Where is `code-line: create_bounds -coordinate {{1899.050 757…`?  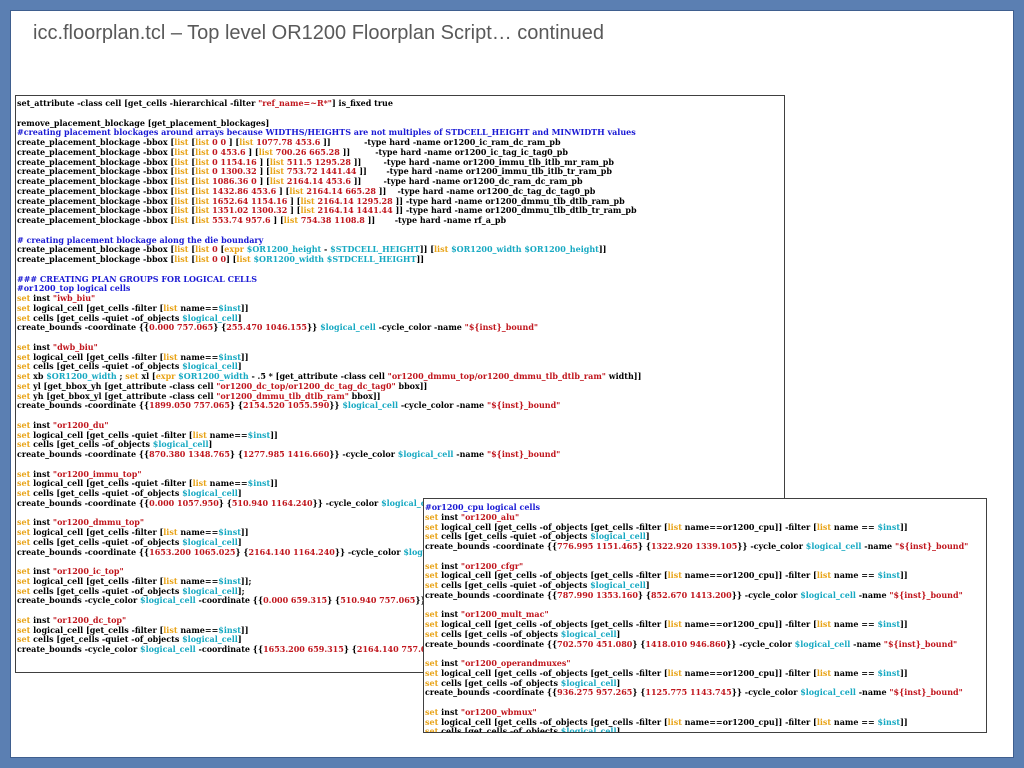
code-line: create_bounds -coordinate {{1899.050 757… is located at coordinates (400, 405).